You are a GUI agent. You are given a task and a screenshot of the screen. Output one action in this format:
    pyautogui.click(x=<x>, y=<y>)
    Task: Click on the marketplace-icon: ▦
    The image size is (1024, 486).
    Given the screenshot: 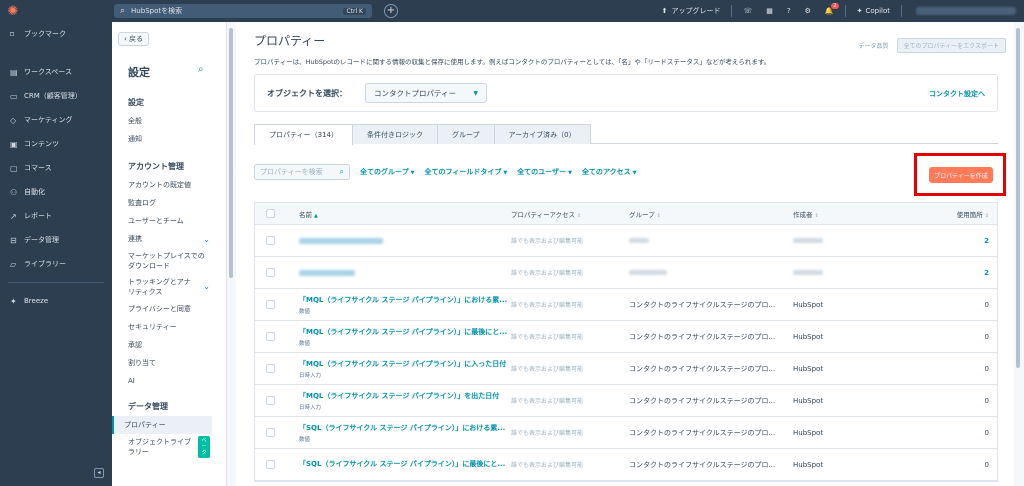 What is the action you would take?
    pyautogui.click(x=769, y=11)
    